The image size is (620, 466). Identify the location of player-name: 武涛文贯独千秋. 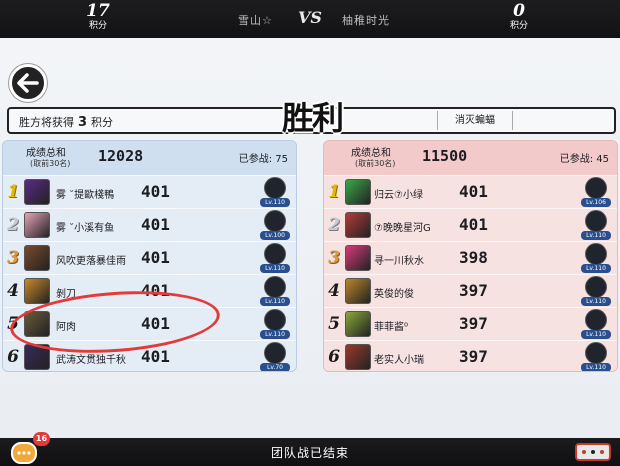
(91, 360).